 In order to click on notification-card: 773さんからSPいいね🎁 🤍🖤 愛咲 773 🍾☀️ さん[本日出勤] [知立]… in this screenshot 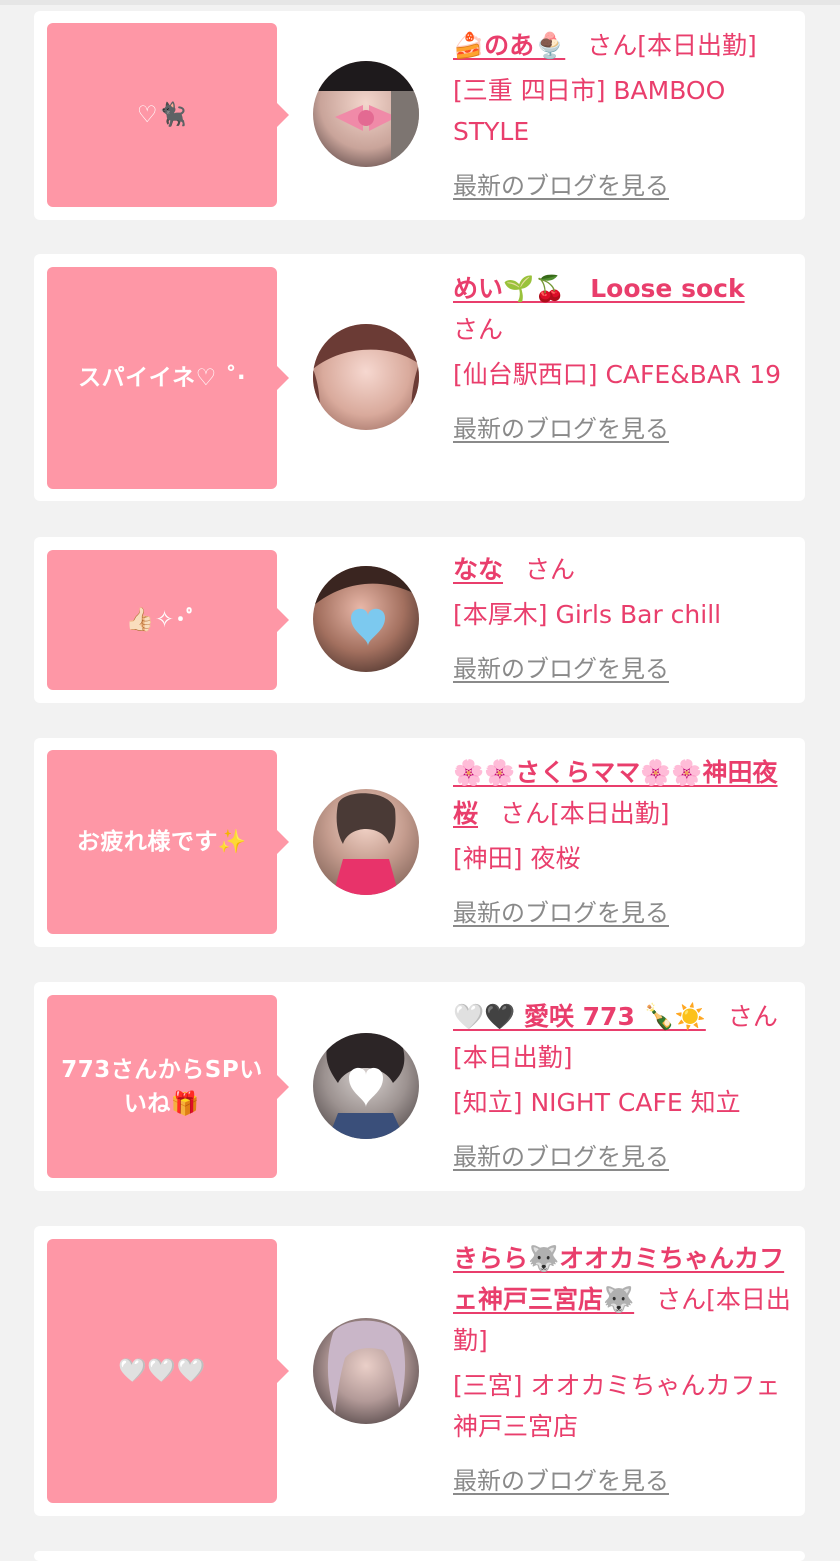, I will do `click(419, 1086)`.